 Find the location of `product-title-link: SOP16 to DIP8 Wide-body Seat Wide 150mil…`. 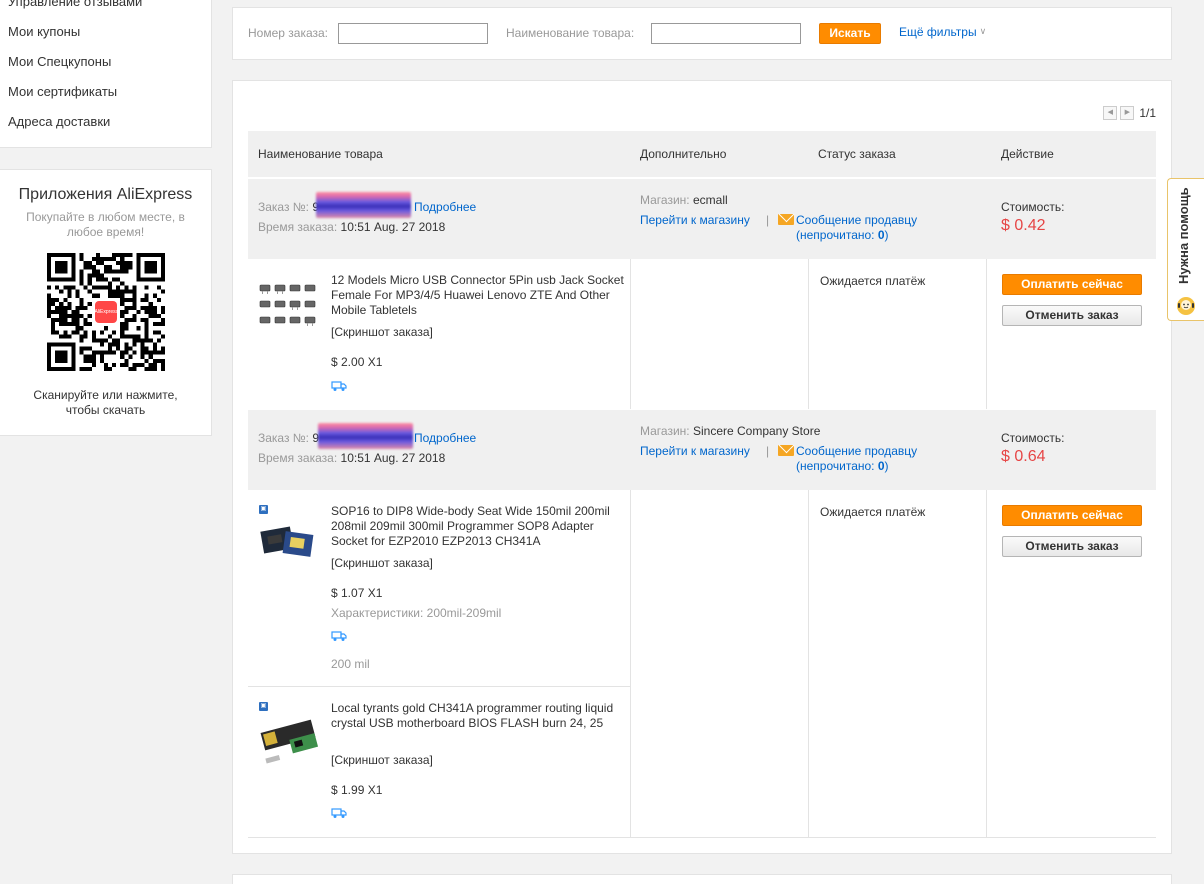

product-title-link: SOP16 to DIP8 Wide-body Seat Wide 150mil… is located at coordinates (478, 526).